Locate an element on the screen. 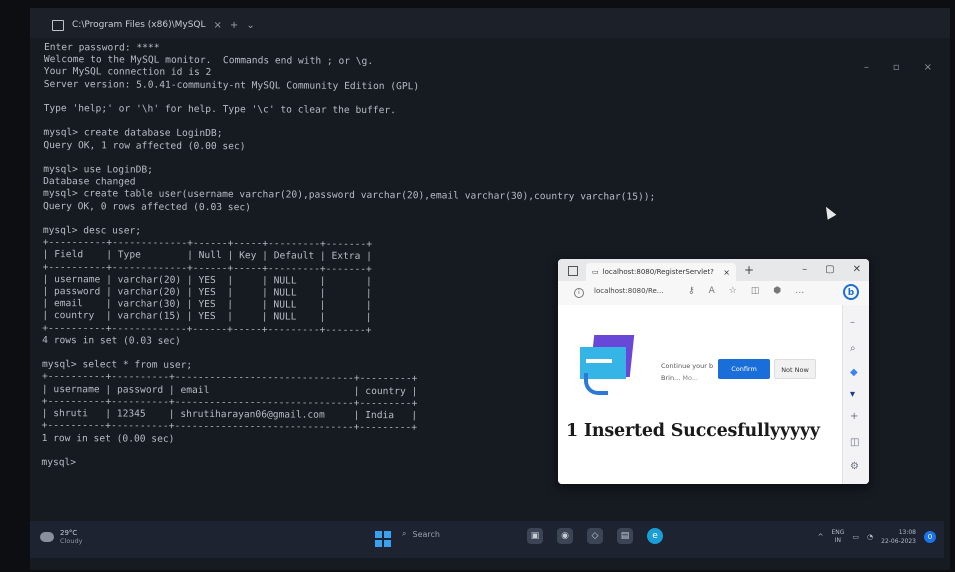 This screenshot has height=572, width=955. confirm-button: Confirm is located at coordinates (744, 369).